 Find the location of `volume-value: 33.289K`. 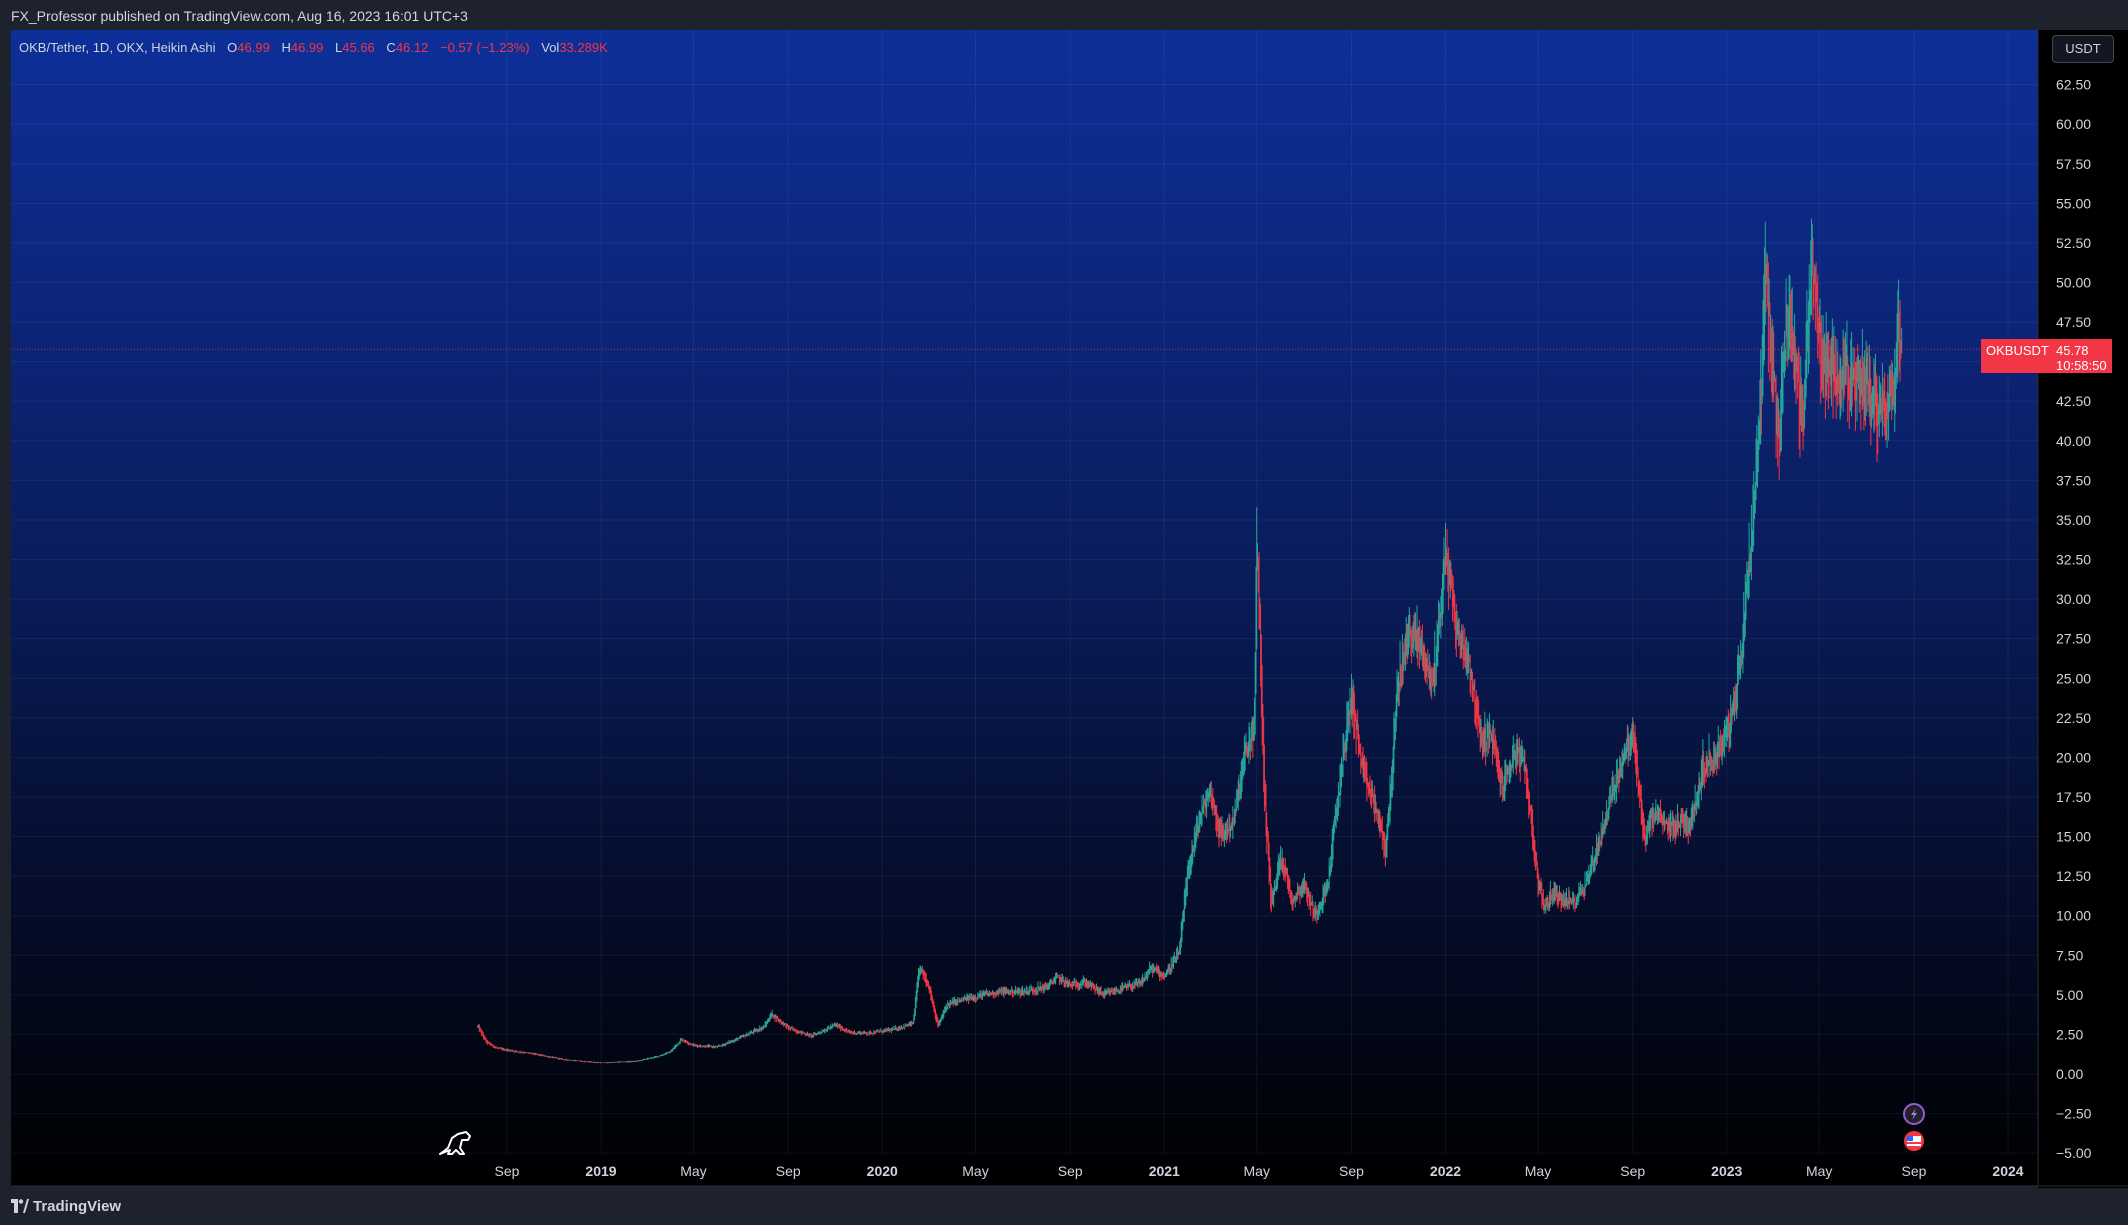

volume-value: 33.289K is located at coordinates (583, 47).